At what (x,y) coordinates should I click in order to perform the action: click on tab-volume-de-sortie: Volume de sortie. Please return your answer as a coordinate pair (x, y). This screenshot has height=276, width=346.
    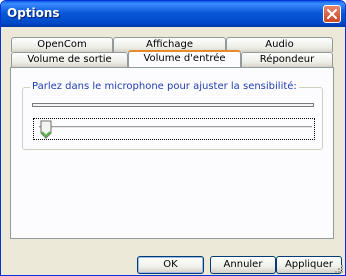
    Looking at the image, I should click on (69, 59).